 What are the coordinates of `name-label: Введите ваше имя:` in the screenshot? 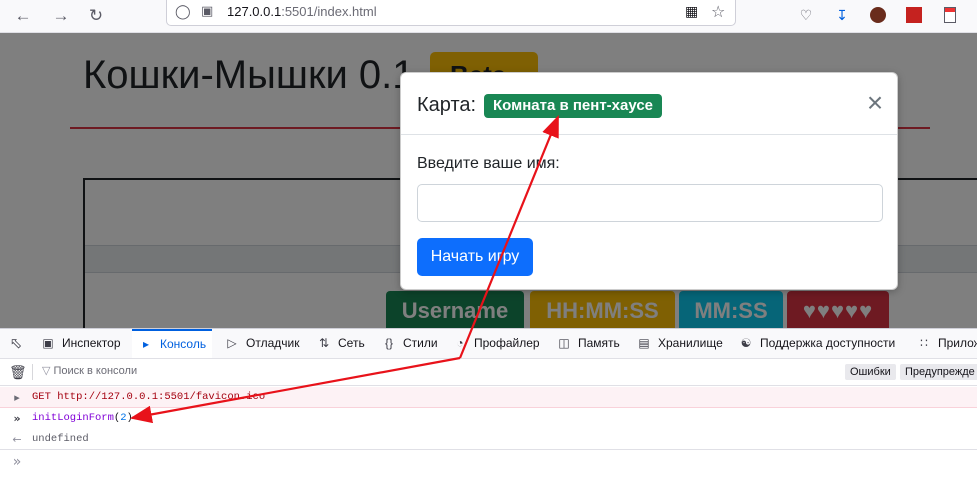 It's located at (488, 163).